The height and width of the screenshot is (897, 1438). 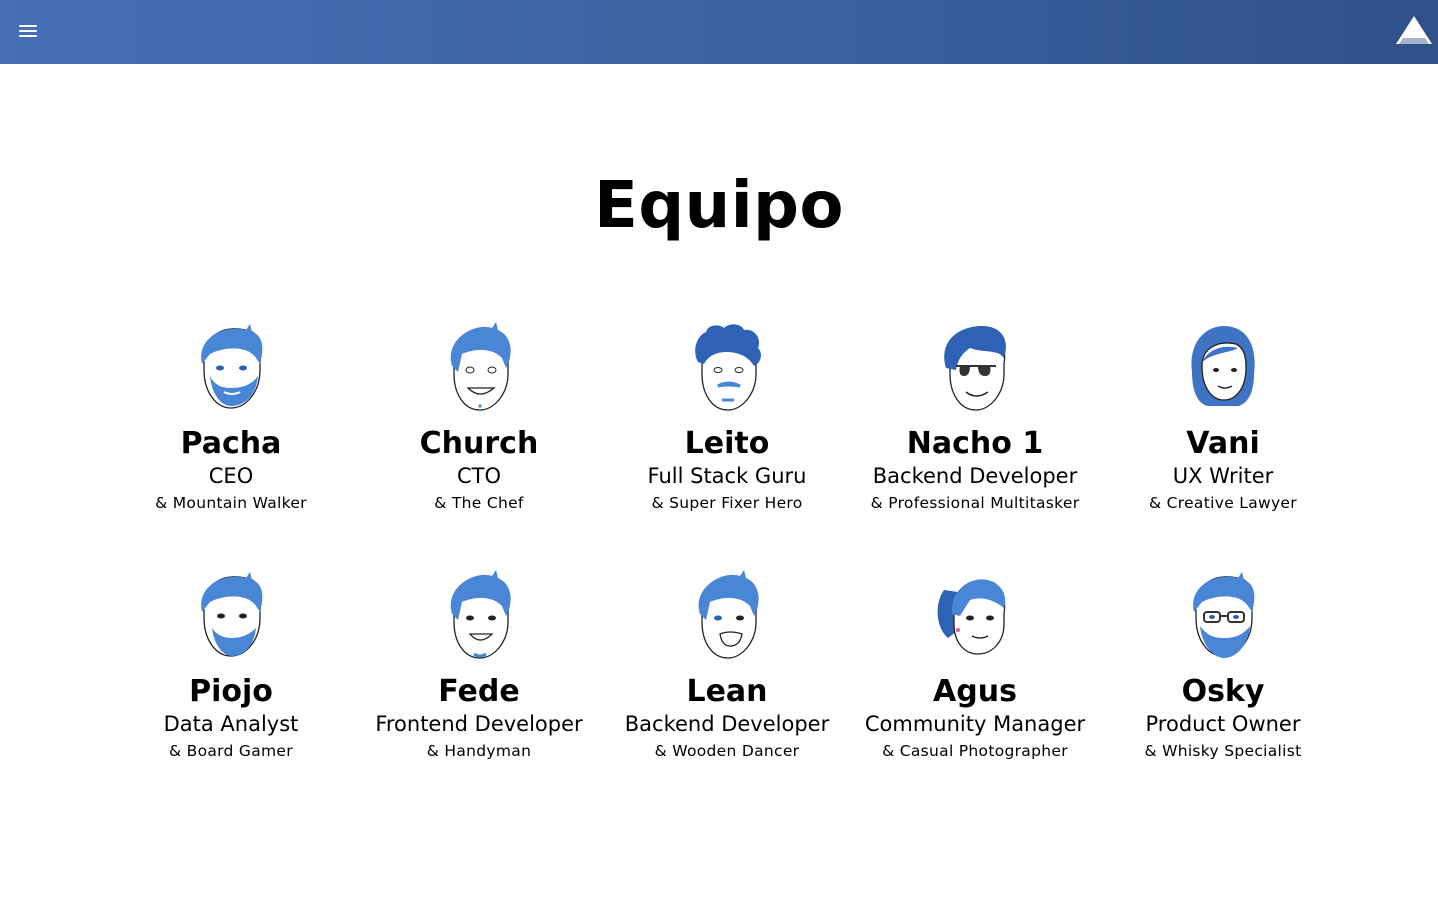 I want to click on team-member-card: Leito Full Stack Guru & Super Fixer Hero, so click(x=727, y=418).